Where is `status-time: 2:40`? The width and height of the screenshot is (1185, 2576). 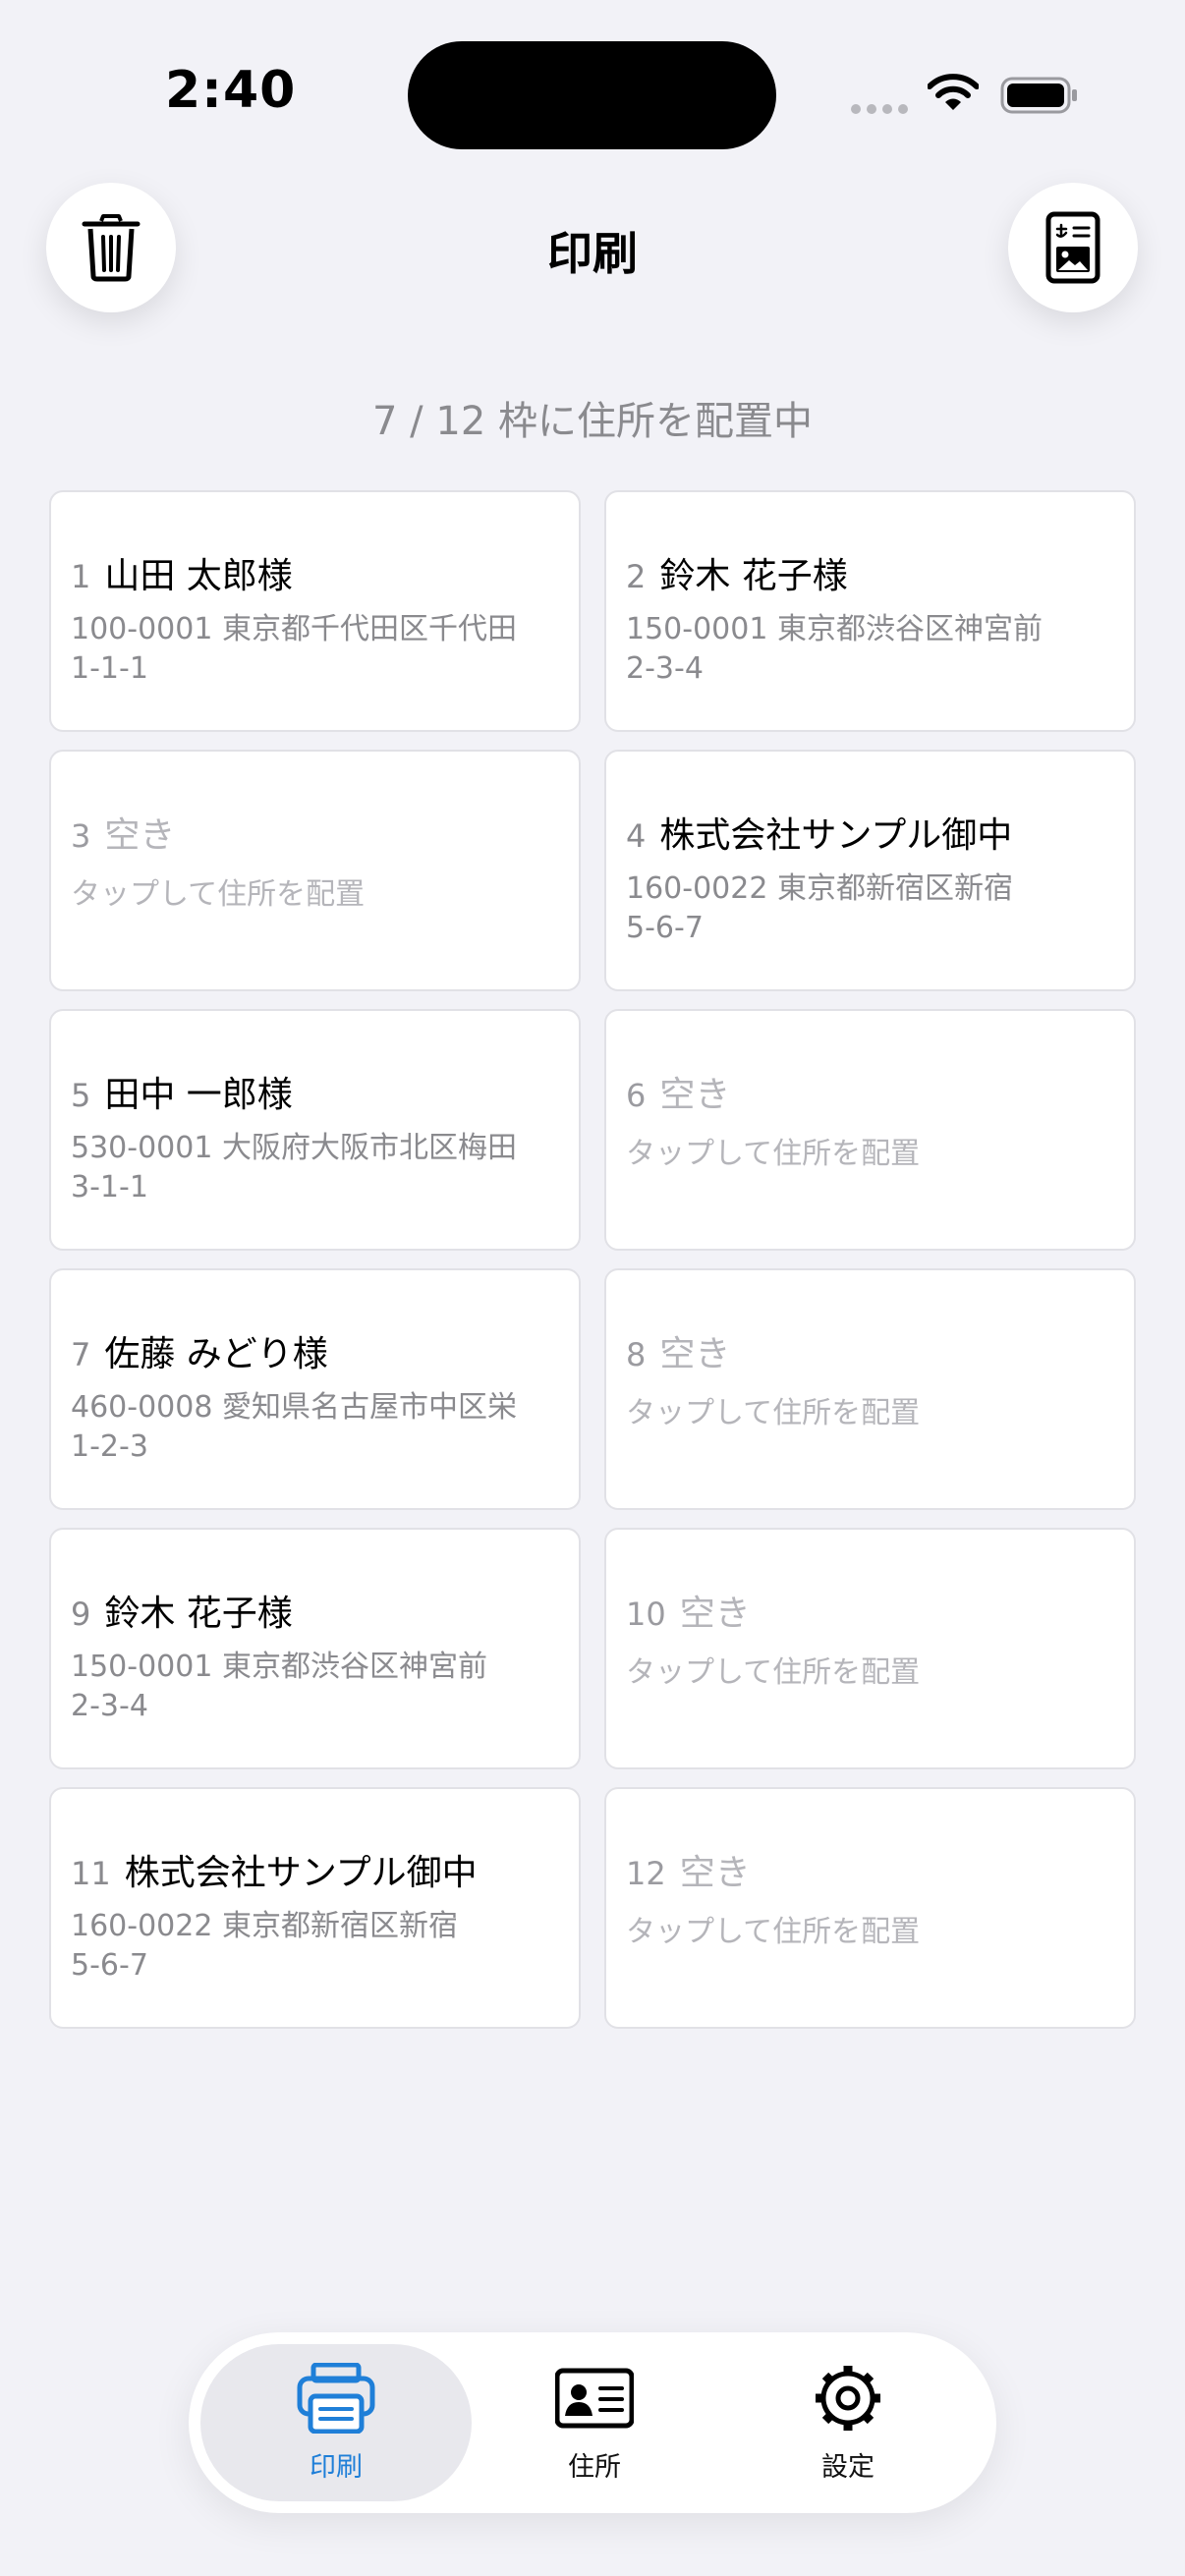 status-time: 2:40 is located at coordinates (231, 90).